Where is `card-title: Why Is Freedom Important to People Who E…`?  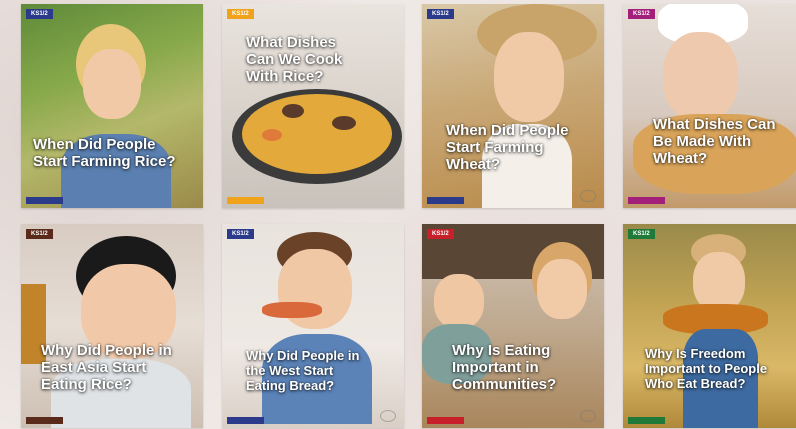
card-title: Why Is Freedom Important to People Who E… is located at coordinates (706, 368).